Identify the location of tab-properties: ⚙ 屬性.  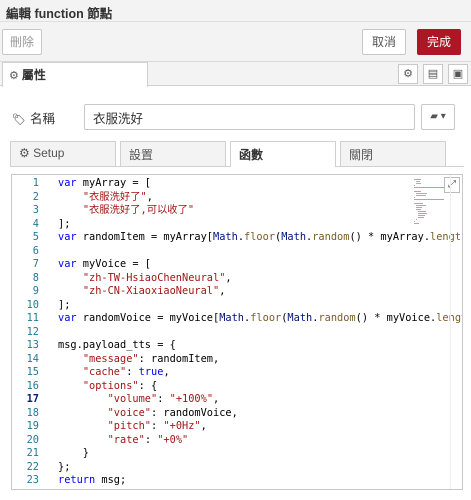
(75, 74).